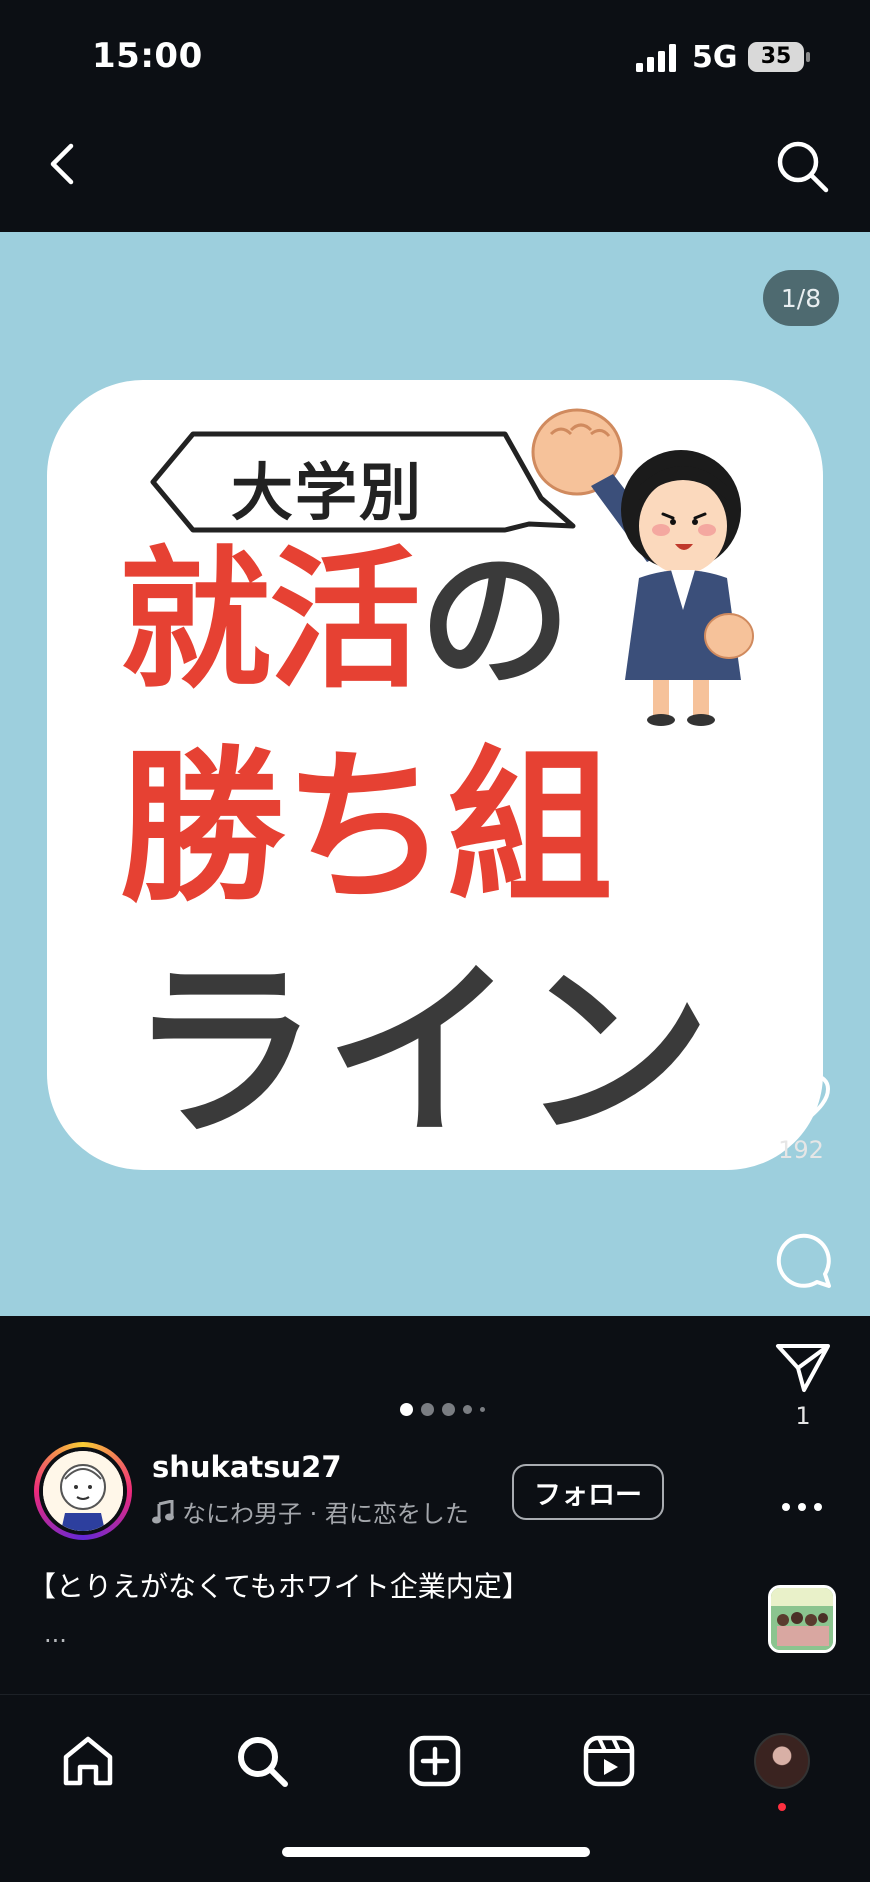  Describe the element at coordinates (436, 1852) in the screenshot. I see `home-indicator` at that location.